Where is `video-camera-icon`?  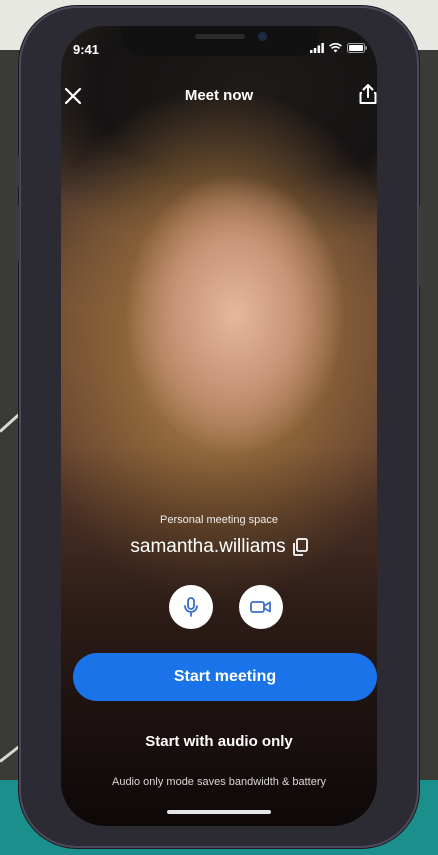 video-camera-icon is located at coordinates (260, 607).